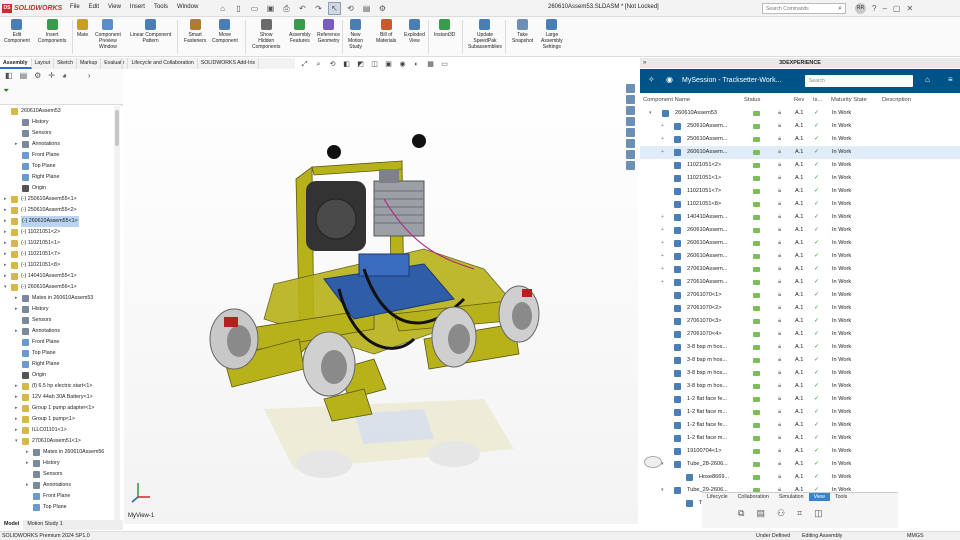 The image size is (960, 540). Describe the element at coordinates (16, 63) in the screenshot. I see `tab-assembly: Assembly` at that location.